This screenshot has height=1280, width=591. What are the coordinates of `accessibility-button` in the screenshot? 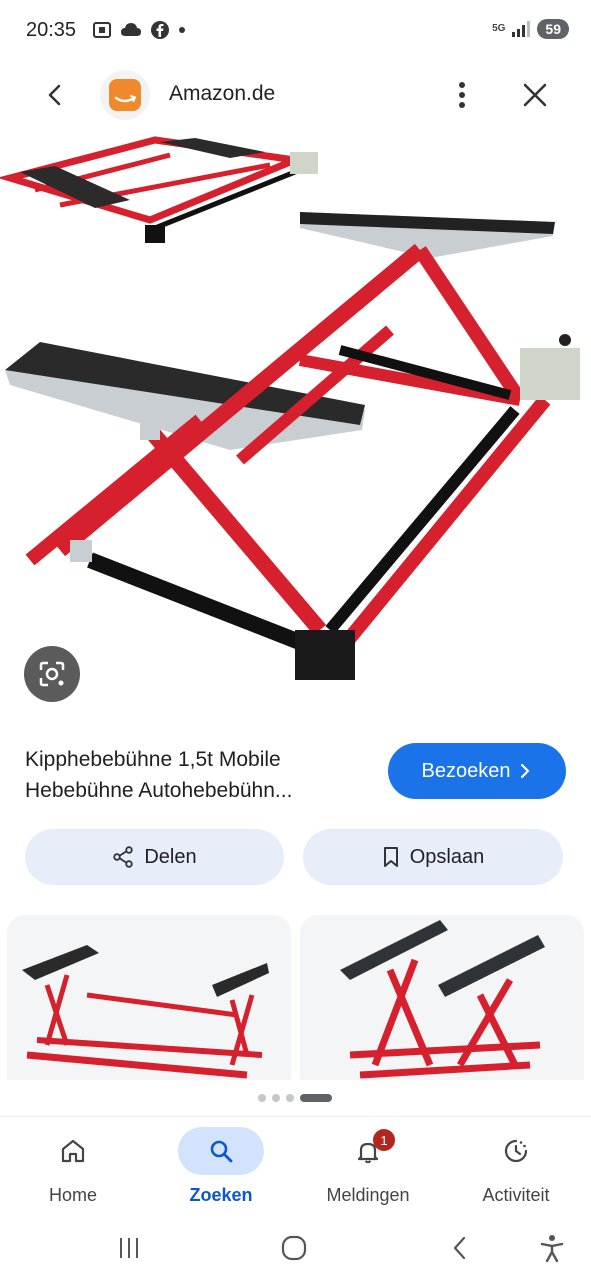 It's located at (552, 1248).